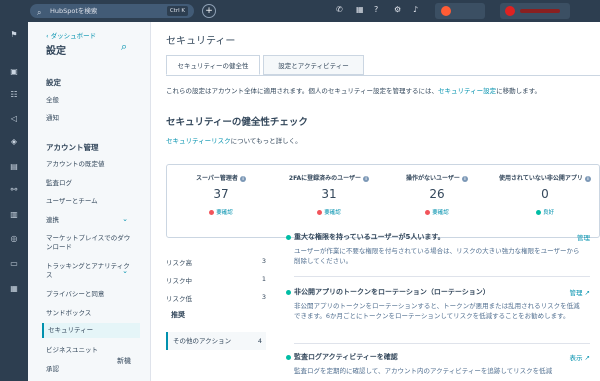  I want to click on search-shortcut: Ctrl K, so click(177, 11).